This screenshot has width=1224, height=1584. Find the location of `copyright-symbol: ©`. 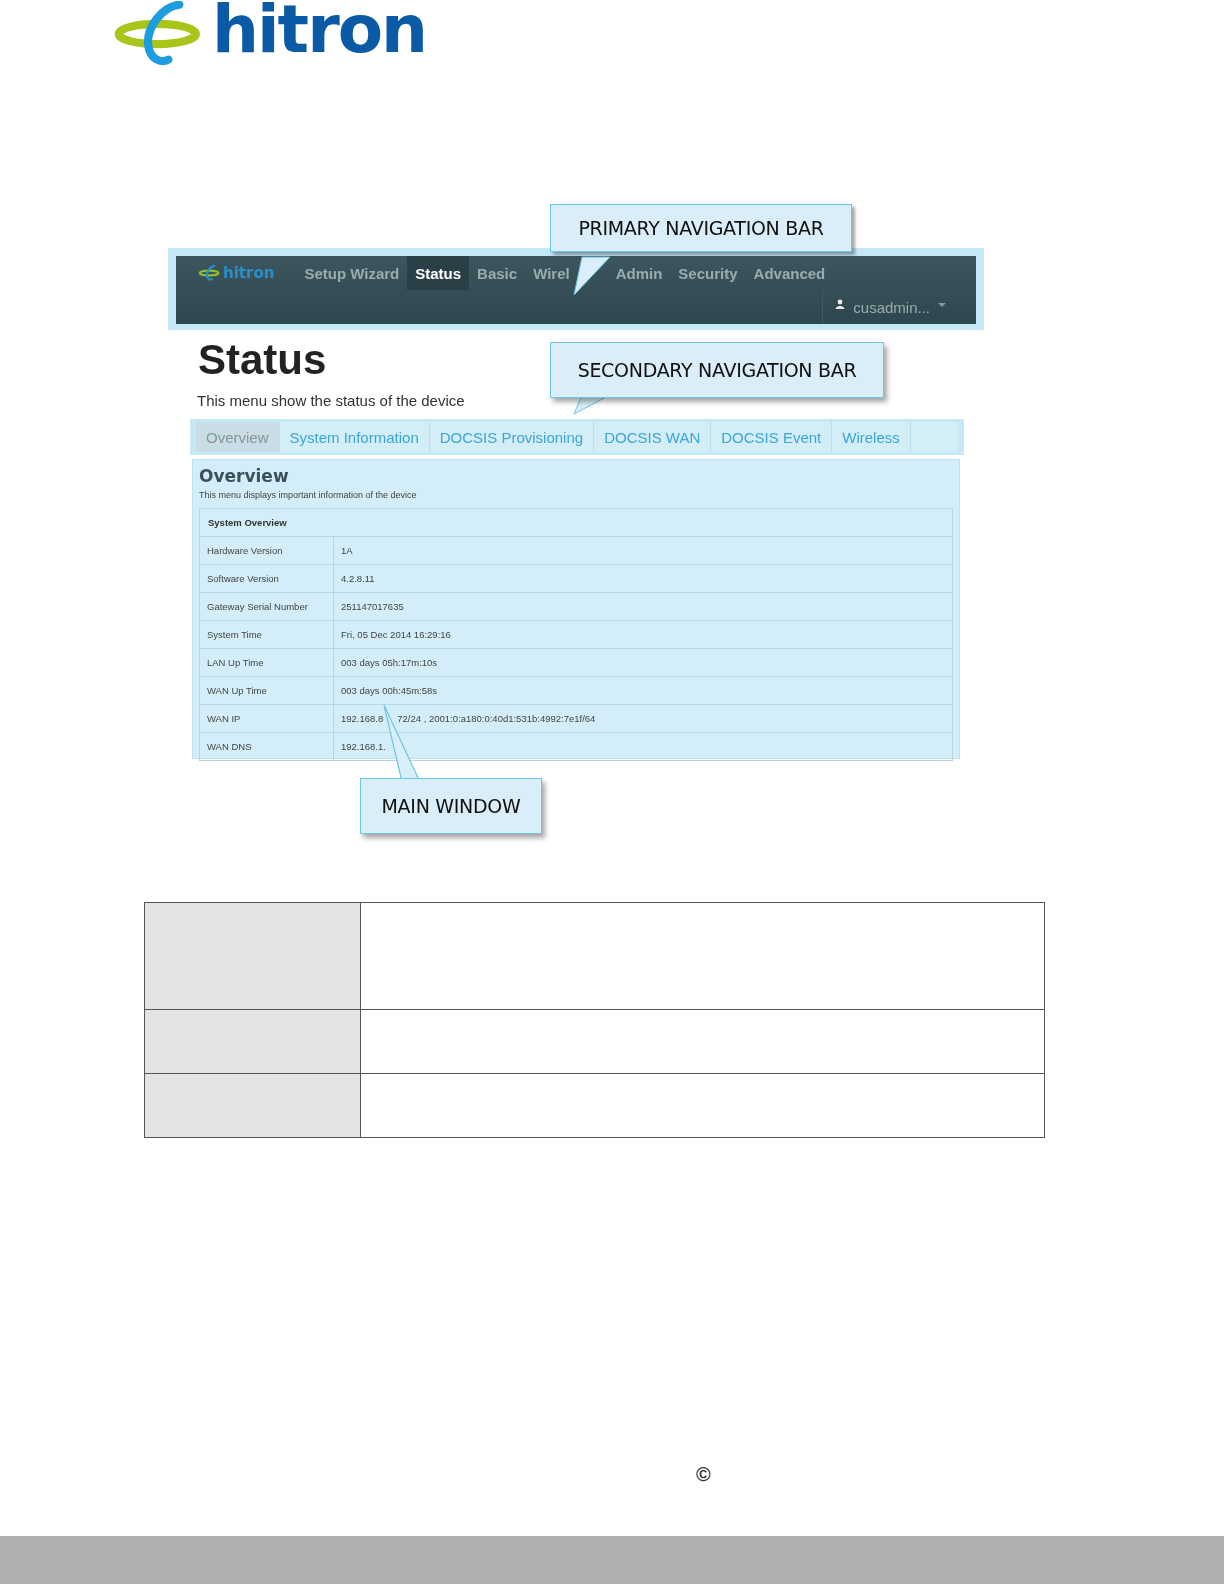

copyright-symbol: © is located at coordinates (704, 1474).